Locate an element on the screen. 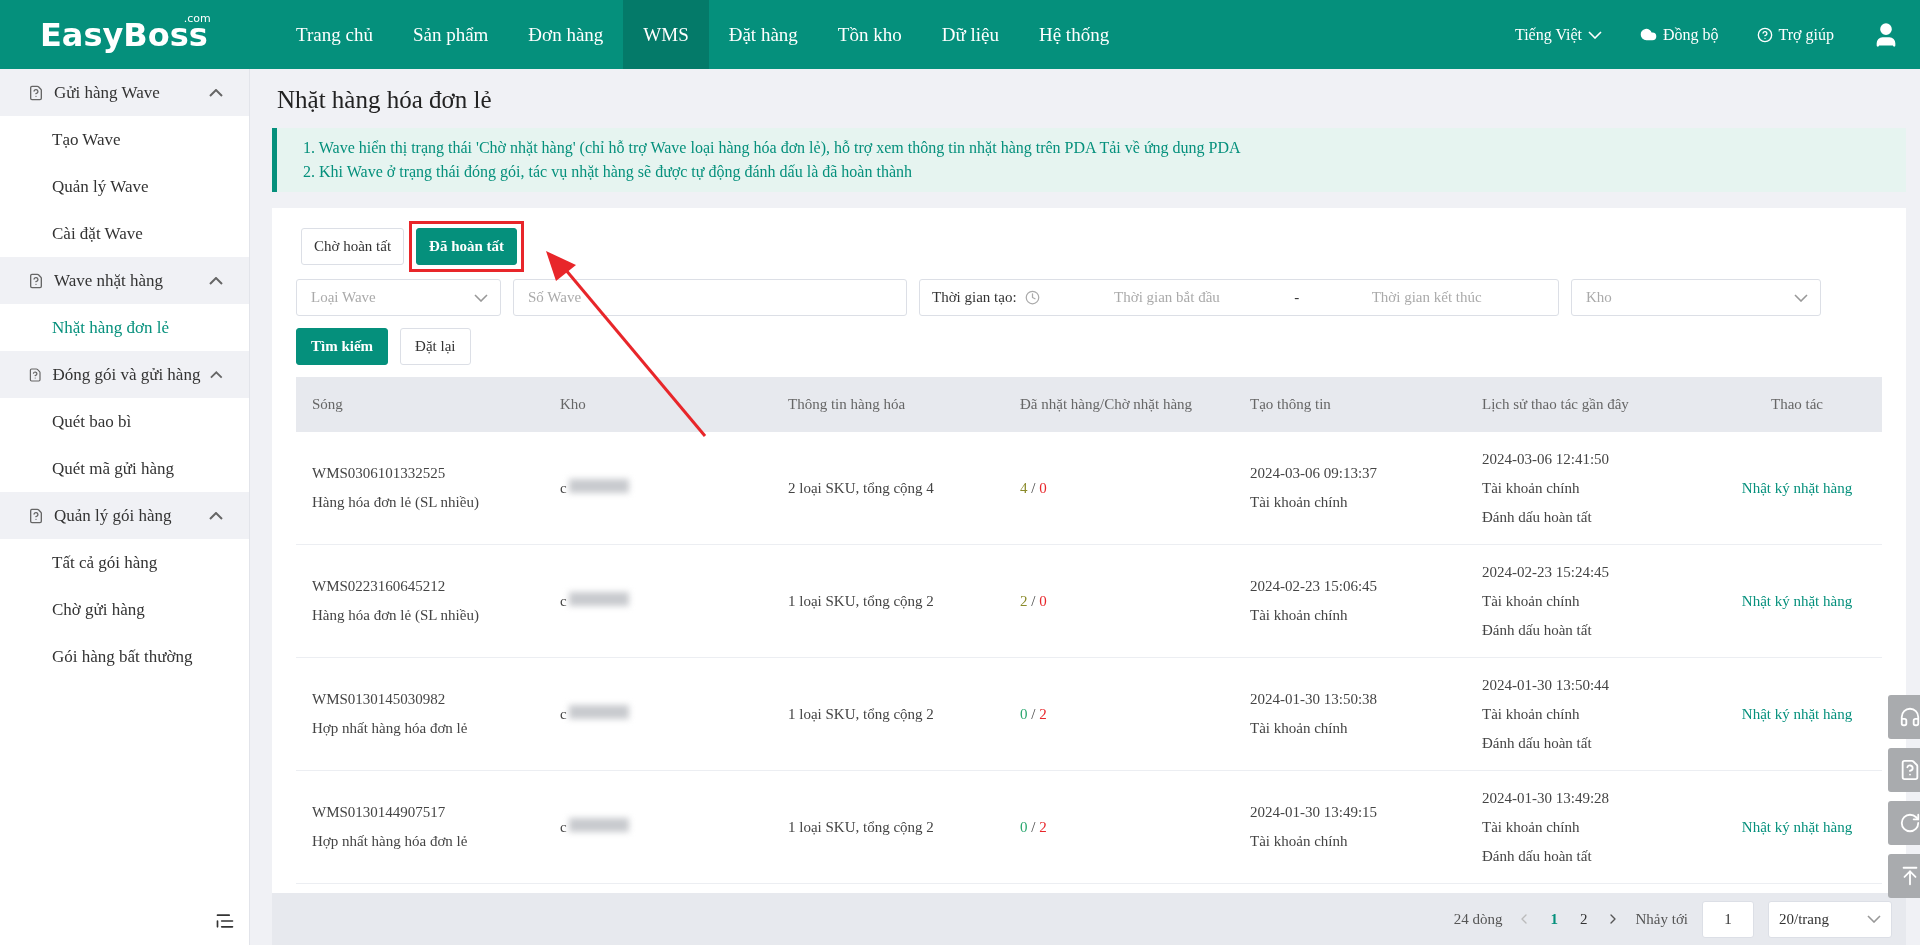 The width and height of the screenshot is (1920, 945). refresh-icon is located at coordinates (1909, 823).